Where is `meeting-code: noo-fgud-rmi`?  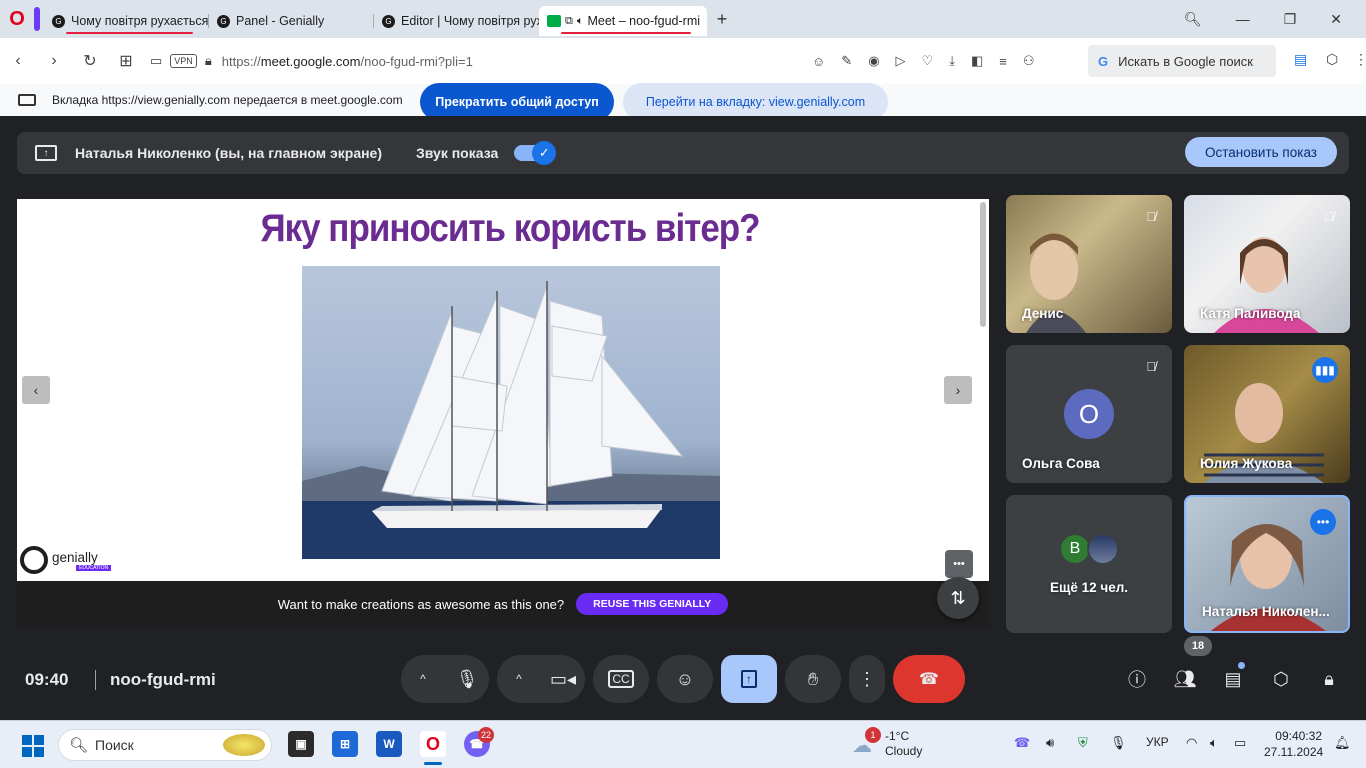
meeting-code: noo-fgud-rmi is located at coordinates (155, 680).